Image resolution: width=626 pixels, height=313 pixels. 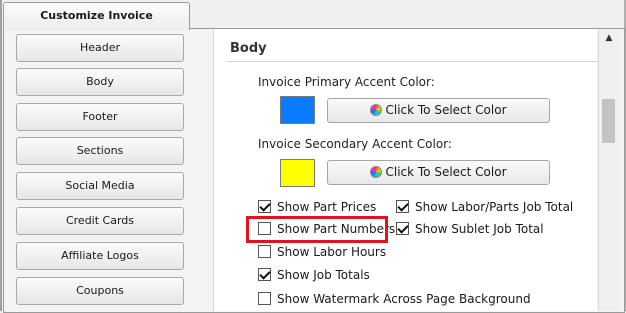 I want to click on section-title: Body, so click(x=248, y=48).